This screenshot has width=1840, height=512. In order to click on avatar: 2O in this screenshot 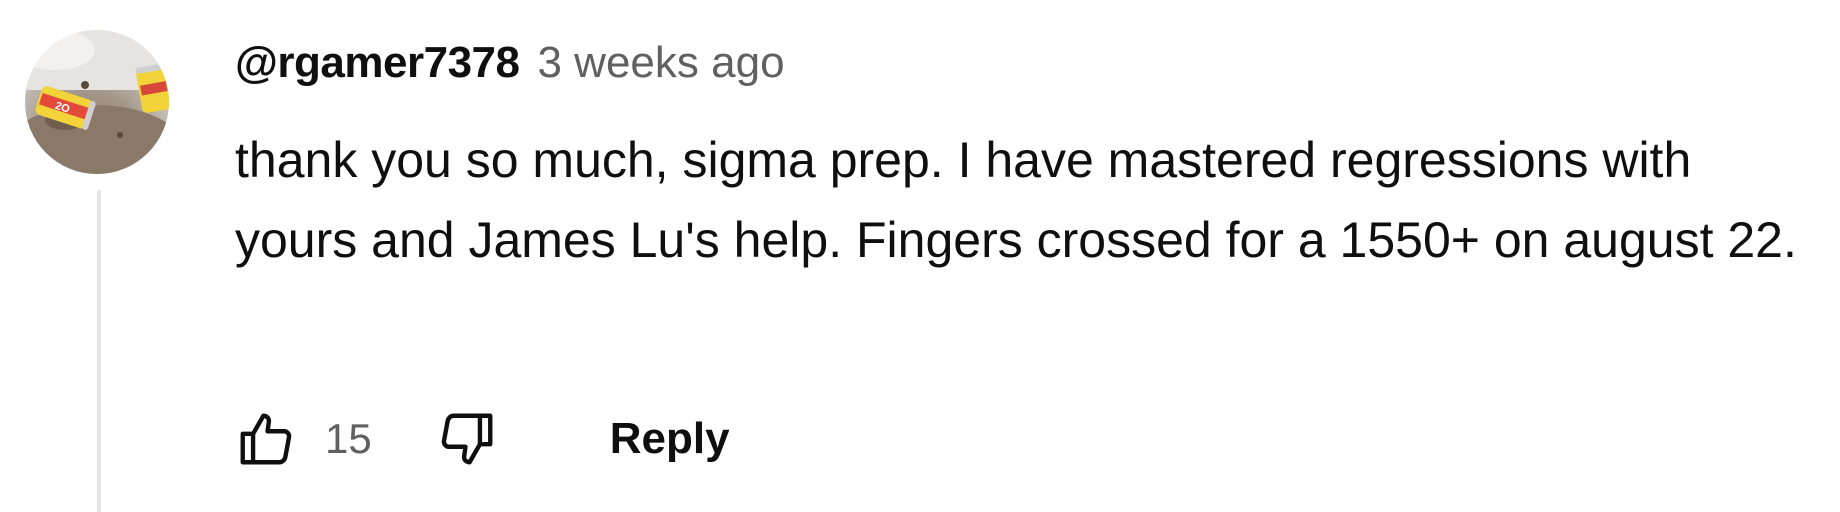, I will do `click(97, 102)`.